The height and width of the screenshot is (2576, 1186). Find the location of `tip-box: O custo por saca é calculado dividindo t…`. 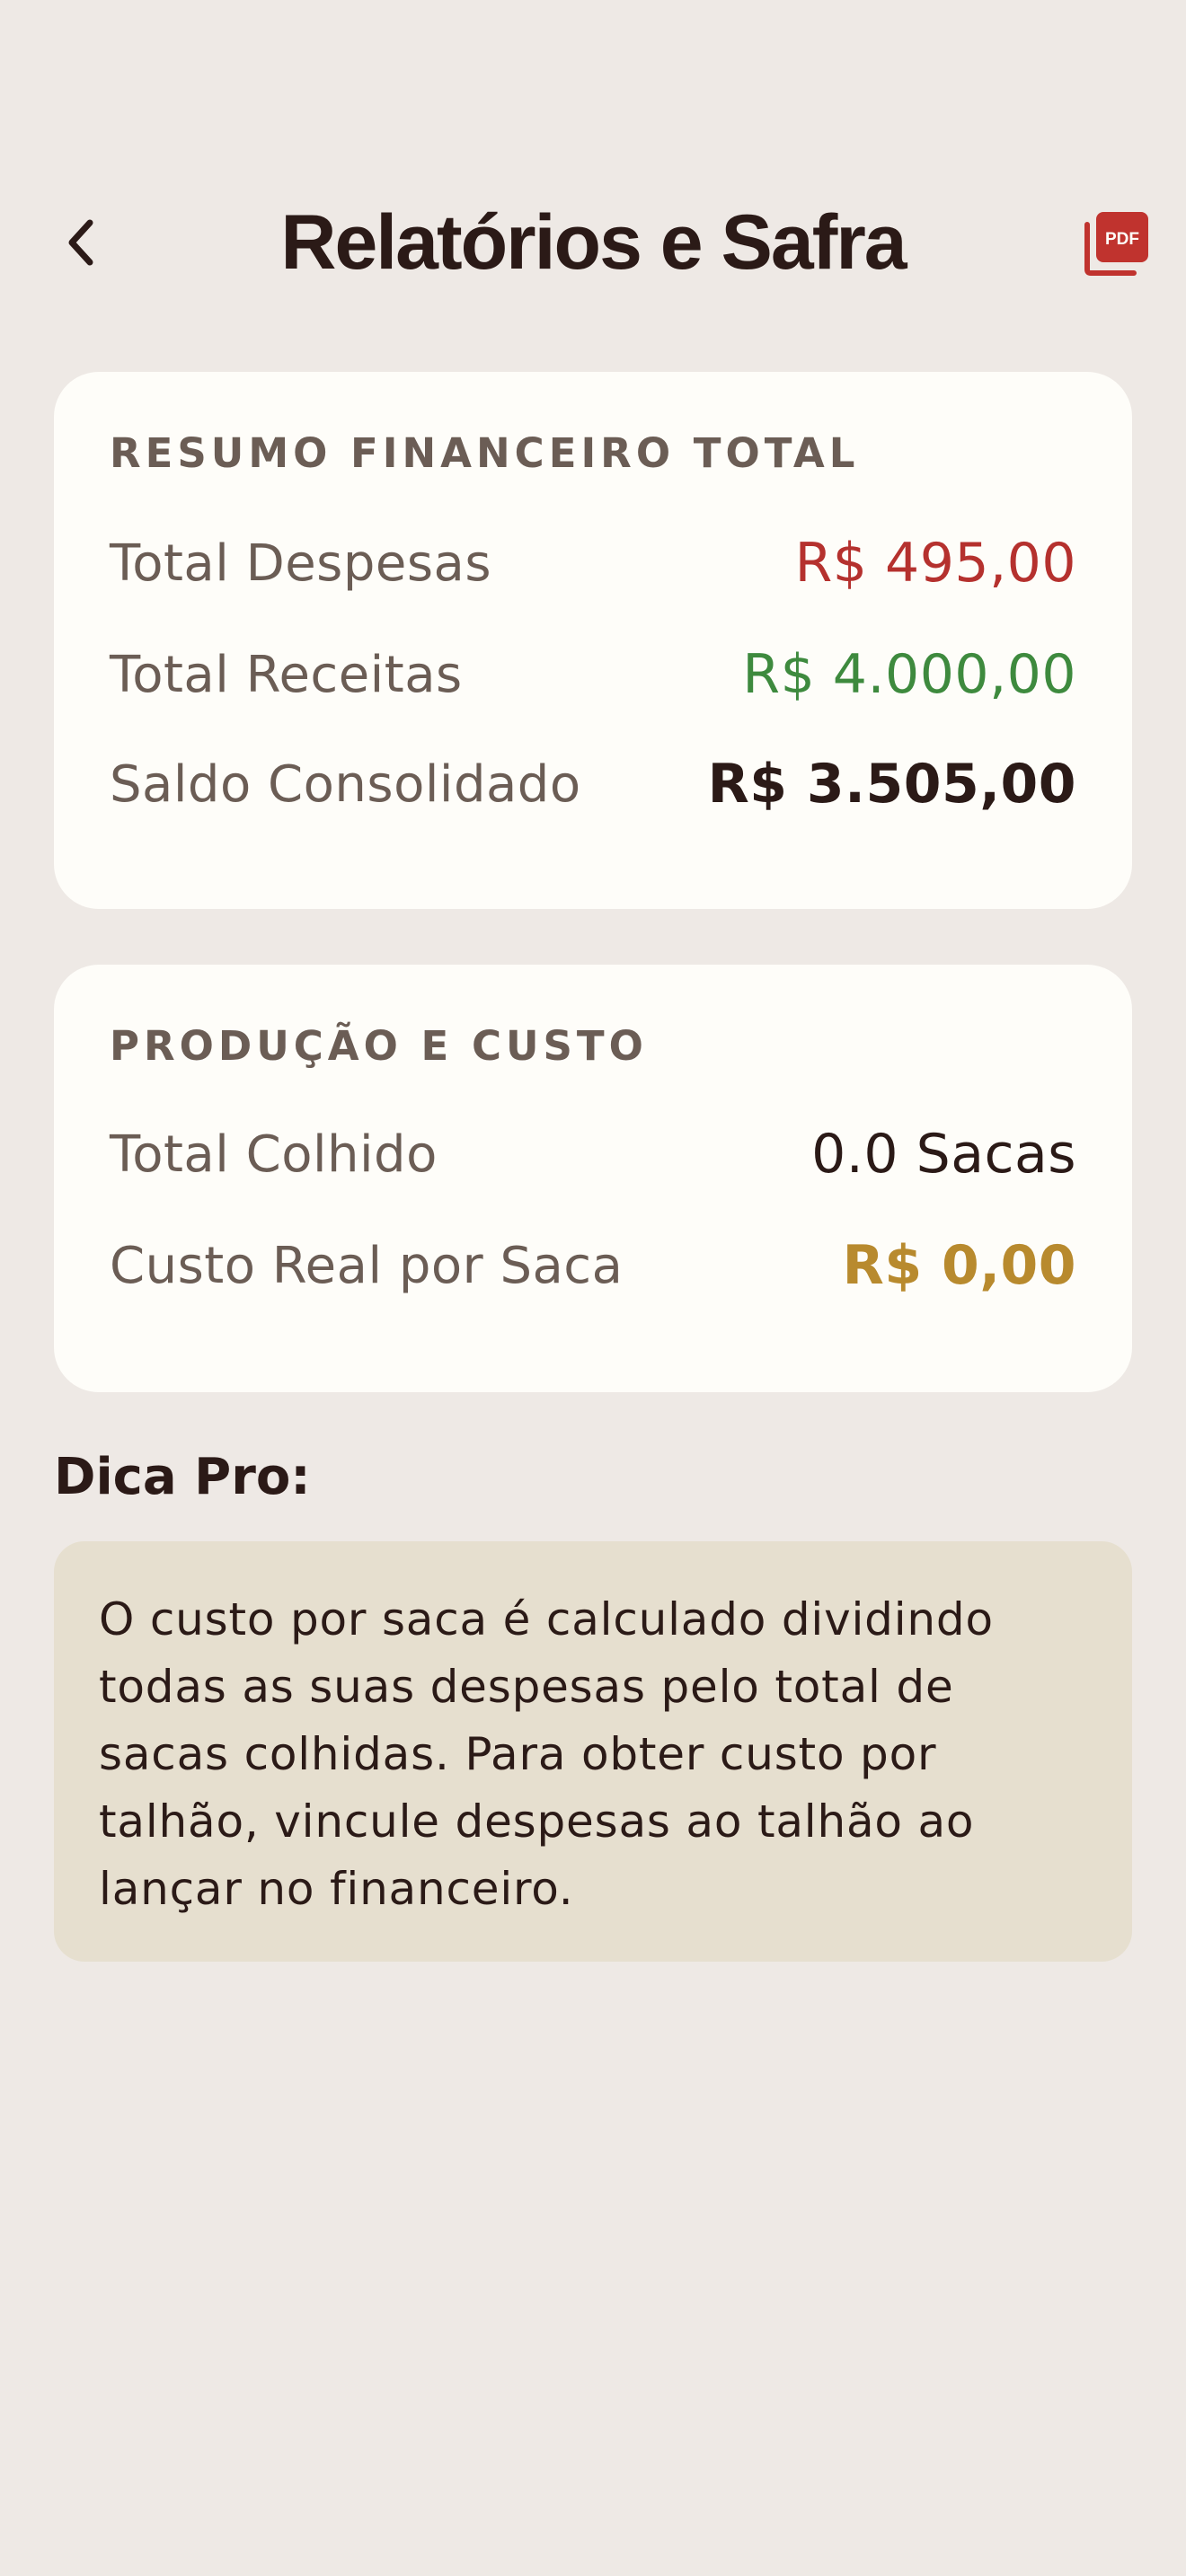

tip-box: O custo por saca é calculado dividindo t… is located at coordinates (593, 1751).